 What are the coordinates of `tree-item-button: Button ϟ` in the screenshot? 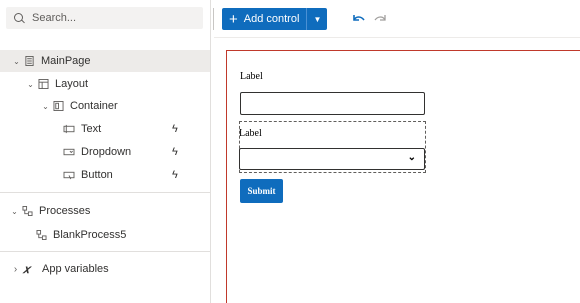 It's located at (105, 175).